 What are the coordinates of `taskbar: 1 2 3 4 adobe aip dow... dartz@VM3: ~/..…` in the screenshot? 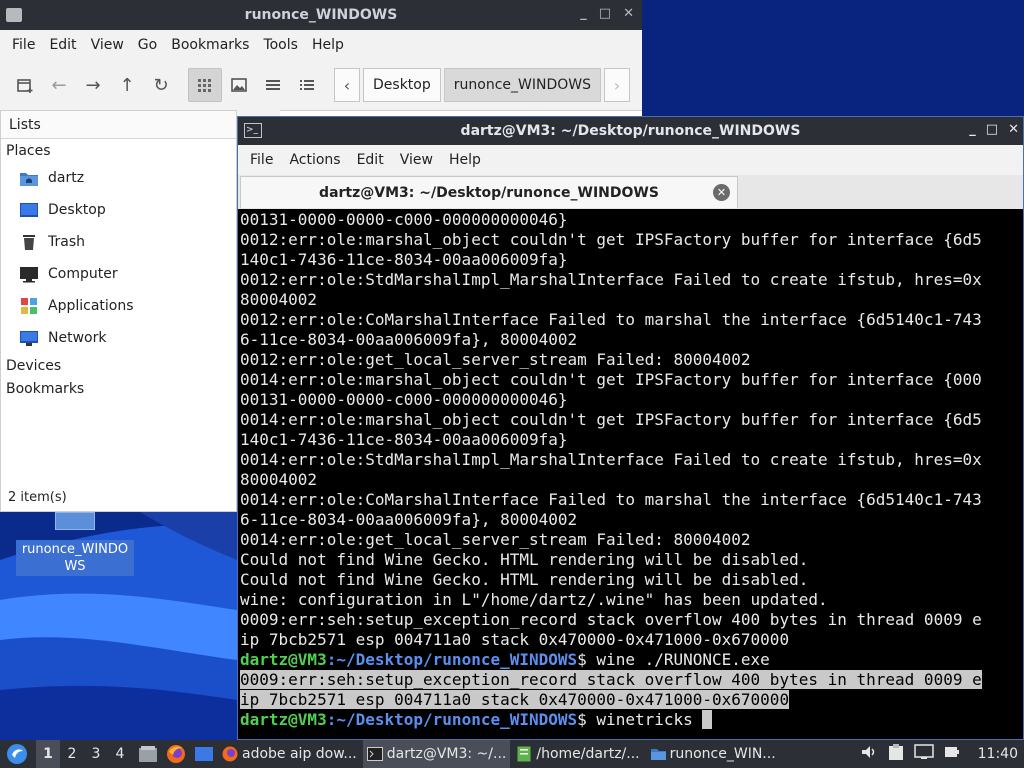 It's located at (512, 754).